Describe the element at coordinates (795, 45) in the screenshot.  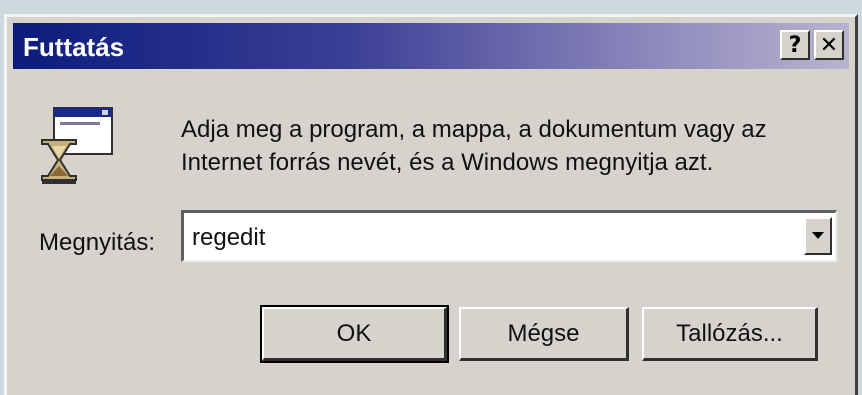
I see `help-button: ?` at that location.